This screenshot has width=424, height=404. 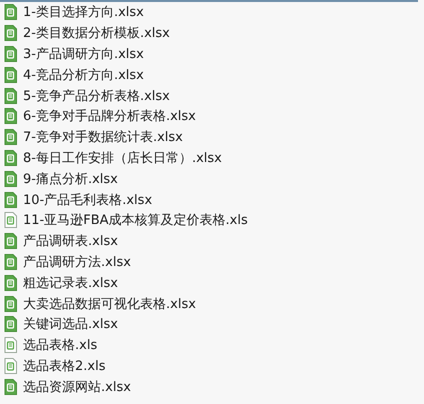 I want to click on file-name: 11-亚马逊FBA成本核算及定价表格.xls, so click(x=135, y=220).